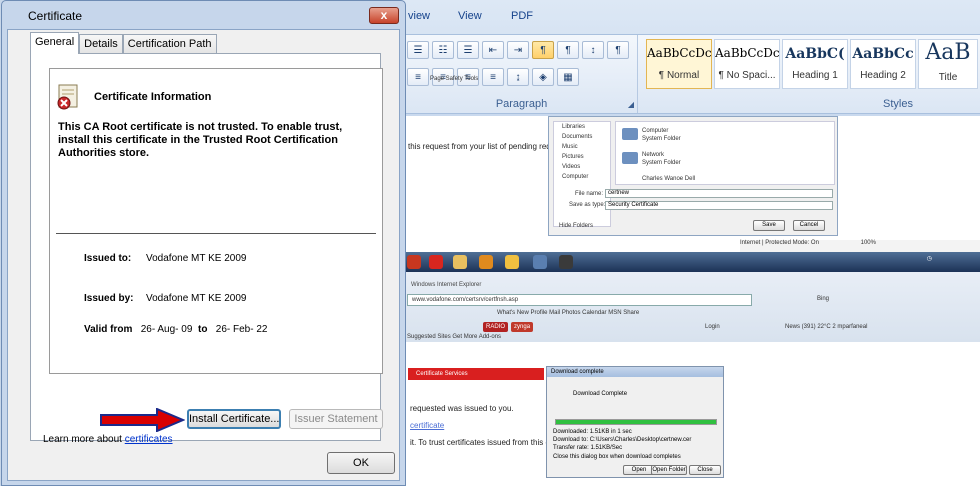 Image resolution: width=980 pixels, height=486 pixels. I want to click on radio-badge: RADIO, so click(496, 327).